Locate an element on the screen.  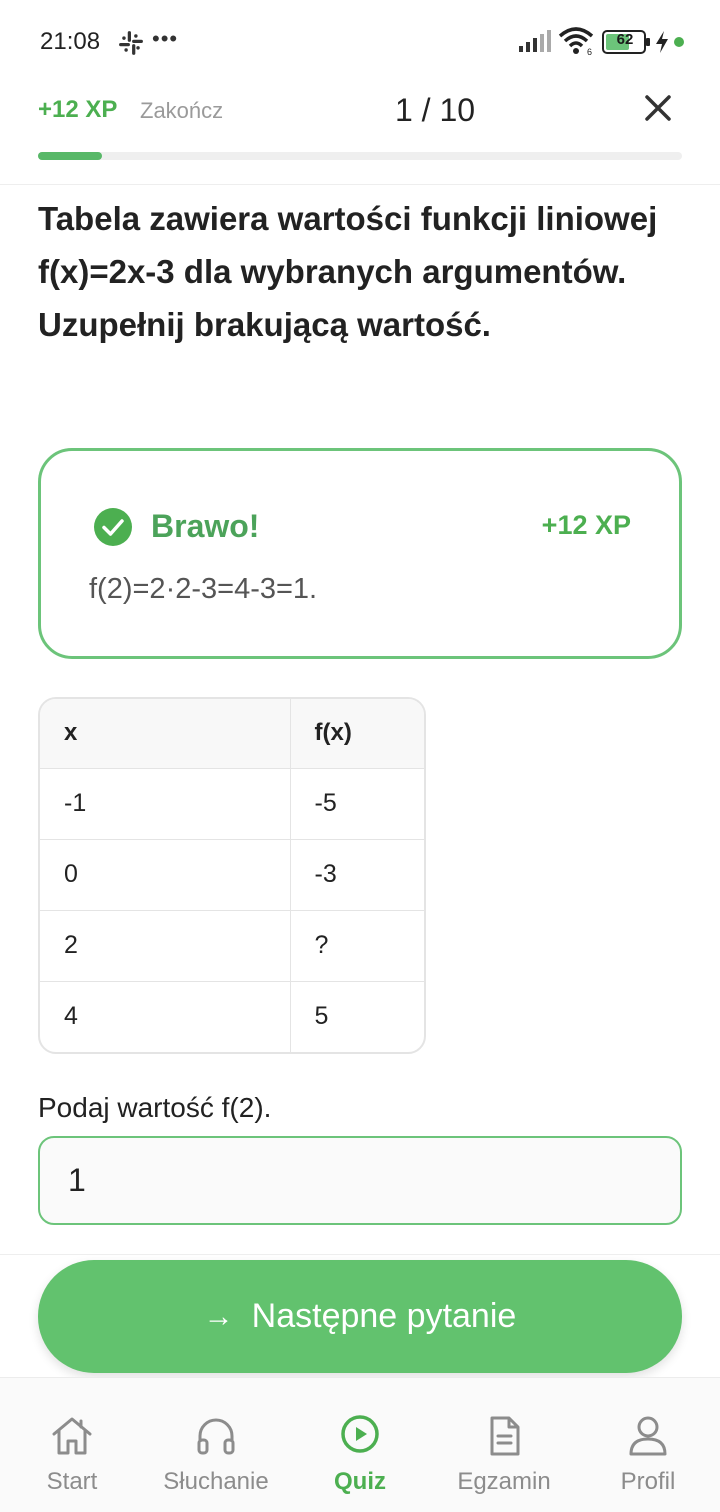
table-cell-x: 2 is located at coordinates (165, 946).